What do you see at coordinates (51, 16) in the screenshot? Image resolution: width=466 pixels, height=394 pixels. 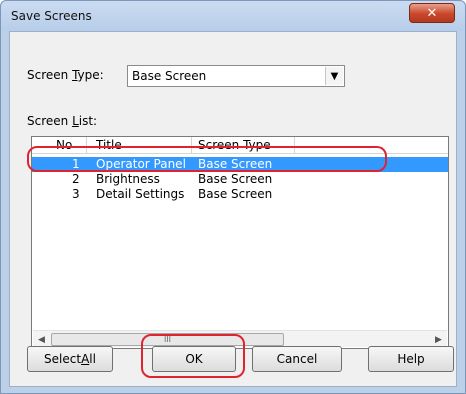 I see `window-title: Save Screens` at bounding box center [51, 16].